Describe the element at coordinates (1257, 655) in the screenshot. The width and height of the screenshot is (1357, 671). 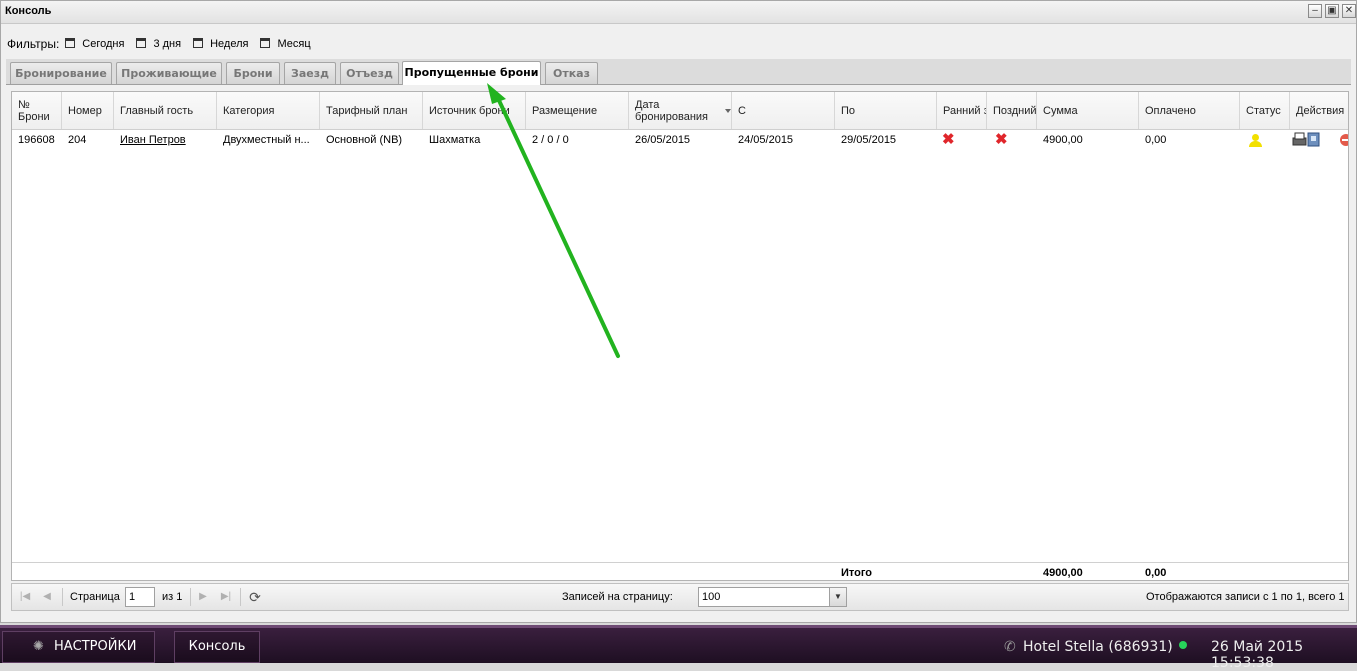
I see `clock: 26 Май 2015 15:53:38` at that location.